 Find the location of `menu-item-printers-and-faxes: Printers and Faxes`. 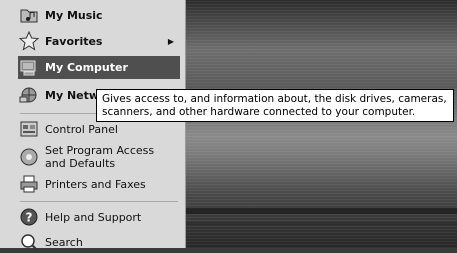

menu-item-printers-and-faxes: Printers and Faxes is located at coordinates (99, 184).